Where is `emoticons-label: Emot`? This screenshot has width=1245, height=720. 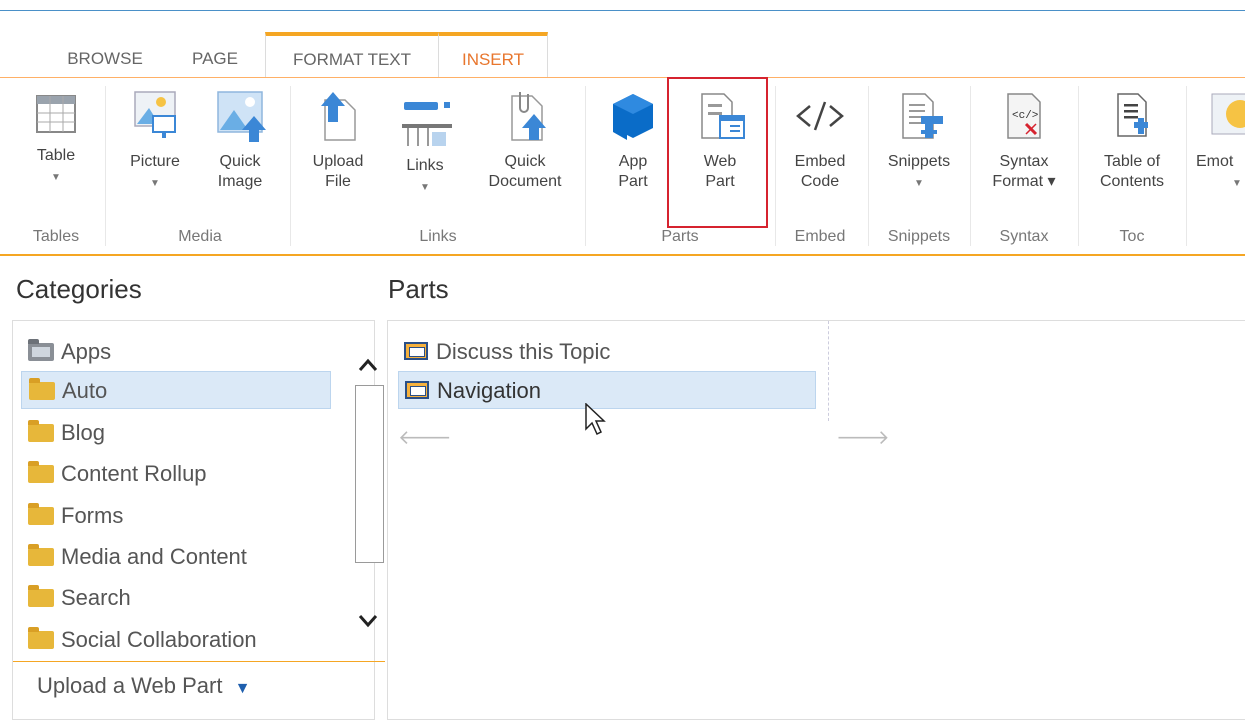 emoticons-label: Emot is located at coordinates (1215, 161).